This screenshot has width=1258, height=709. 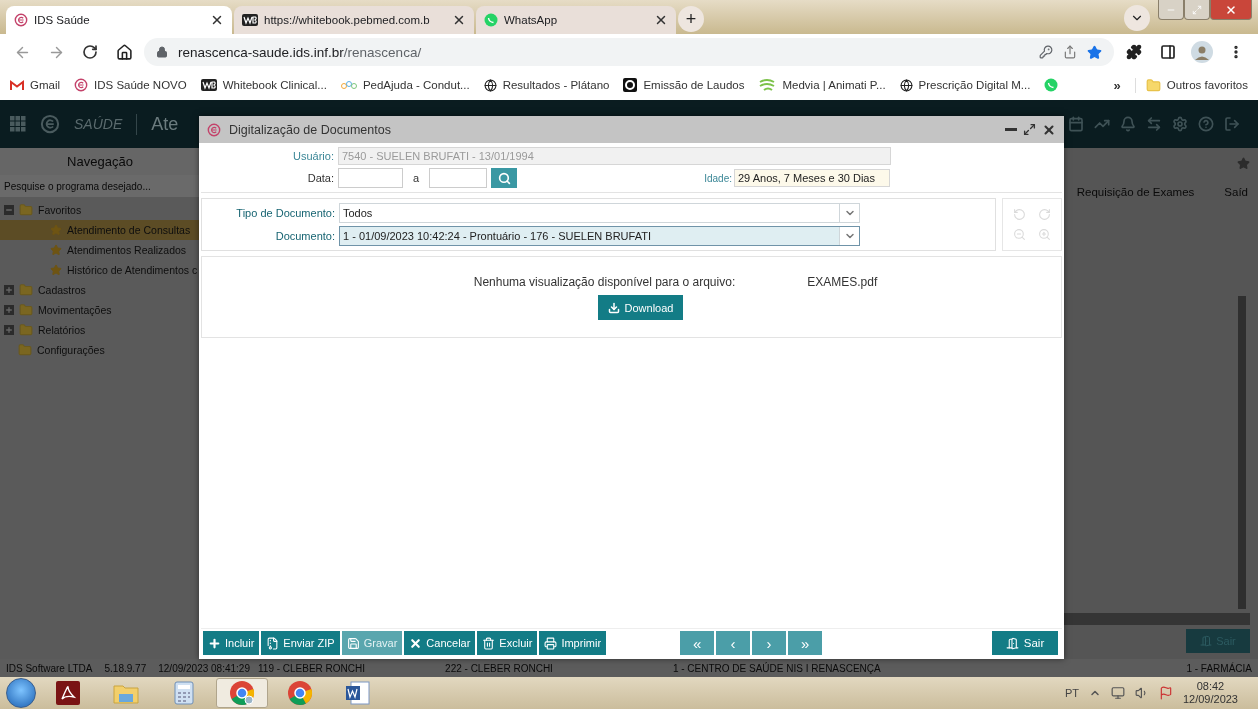 I want to click on toolbar-button: Enviar ZIP, so click(x=300, y=643).